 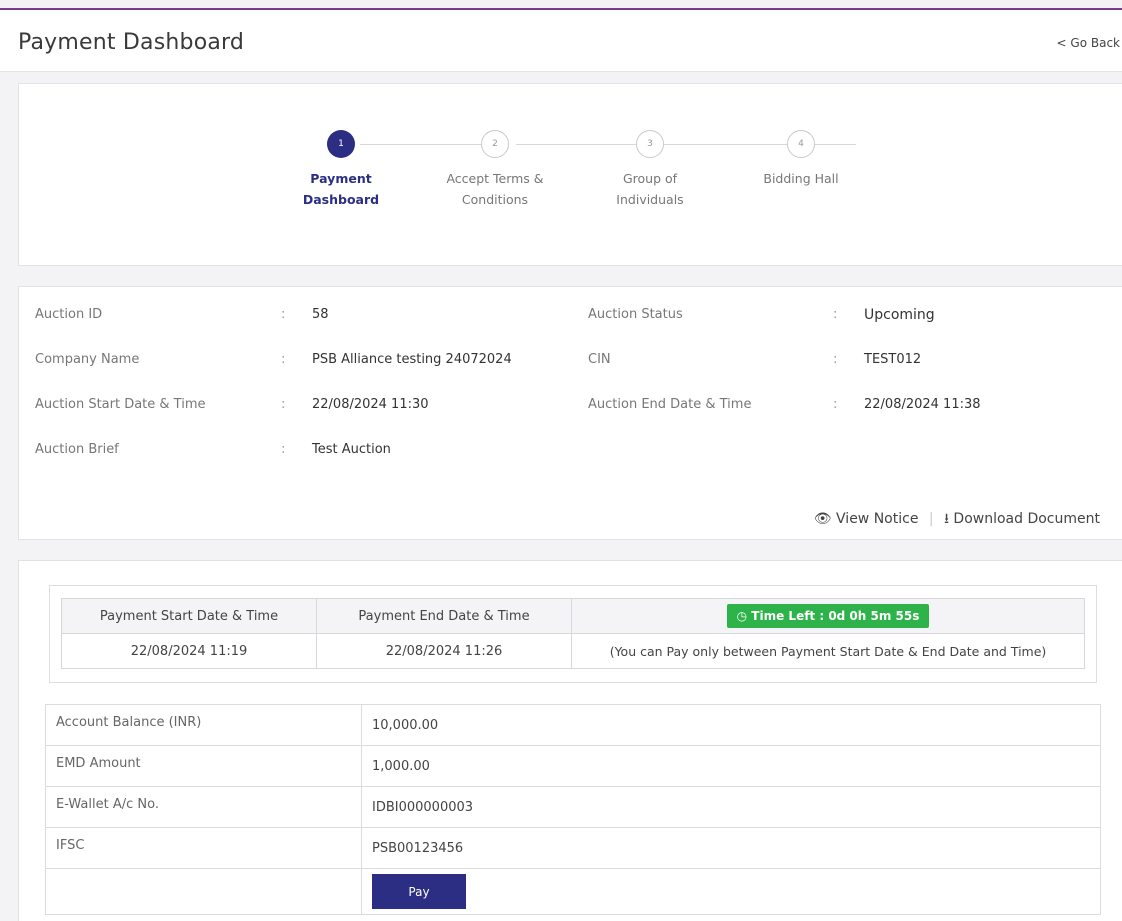 What do you see at coordinates (341, 189) in the screenshot?
I see `step-label: Payment Dashboard` at bounding box center [341, 189].